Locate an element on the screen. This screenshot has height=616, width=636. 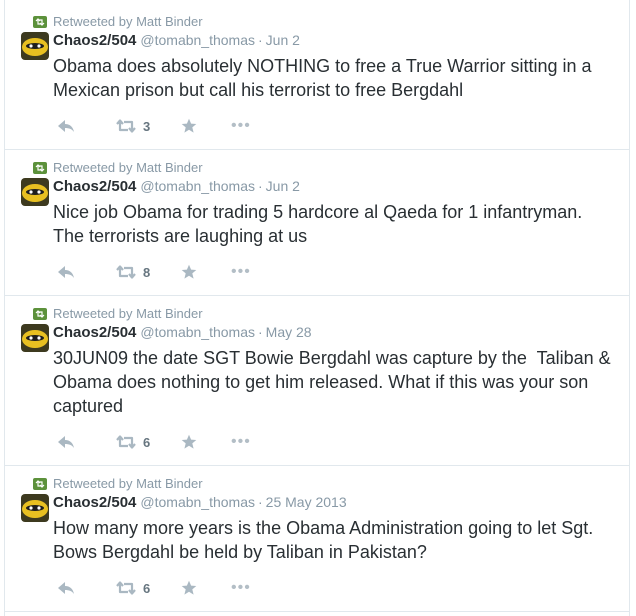
tweet-actions: 3 ••• is located at coordinates (154, 126).